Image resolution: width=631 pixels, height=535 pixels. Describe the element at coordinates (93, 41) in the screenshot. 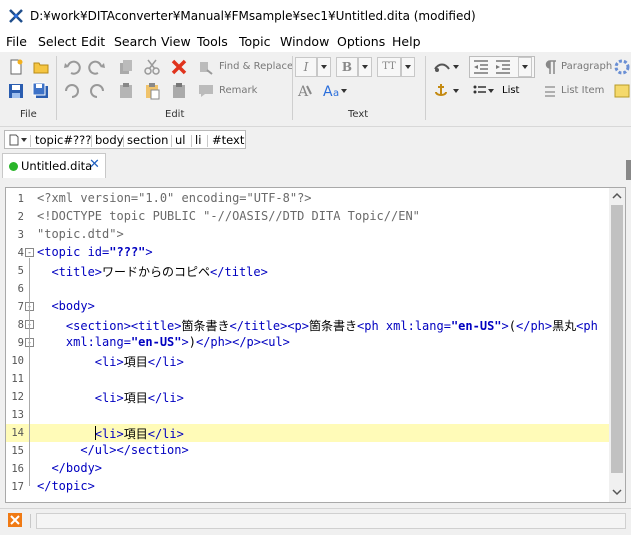

I see `menu-edit: Edit` at that location.